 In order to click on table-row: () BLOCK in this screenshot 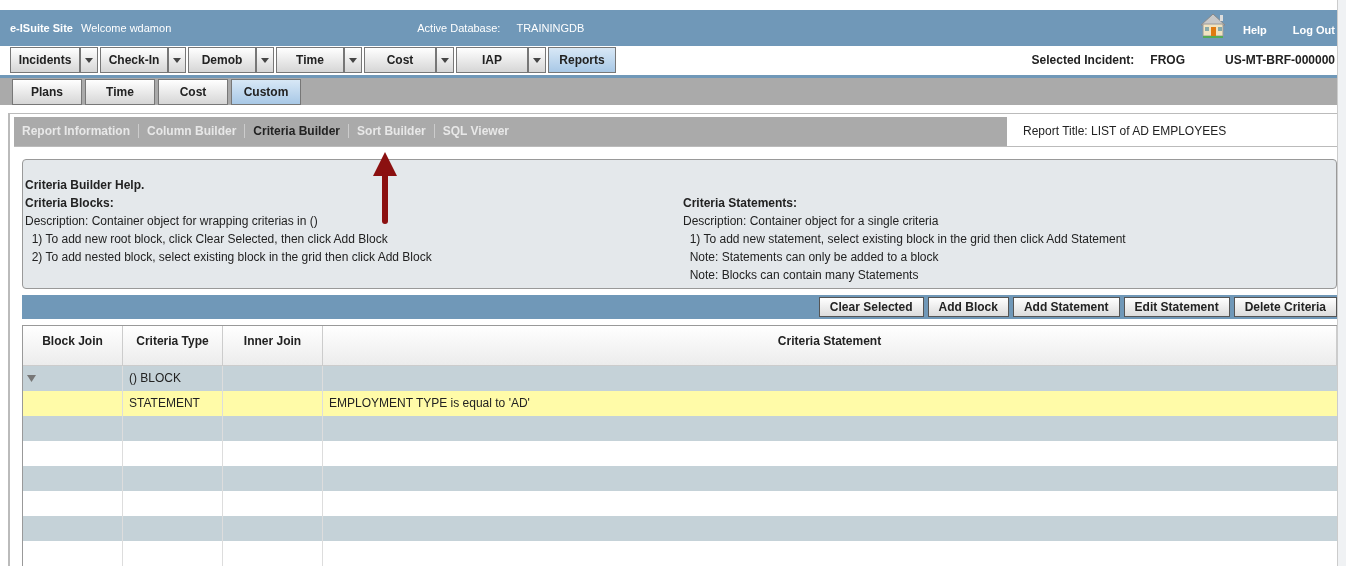, I will do `click(680, 378)`.